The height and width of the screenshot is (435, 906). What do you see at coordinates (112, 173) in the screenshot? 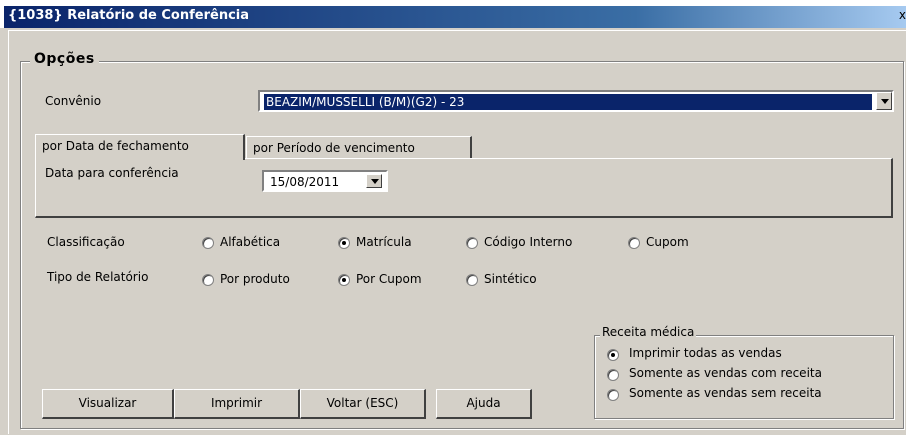
I see `data-conferencia-label: Data para conferência` at bounding box center [112, 173].